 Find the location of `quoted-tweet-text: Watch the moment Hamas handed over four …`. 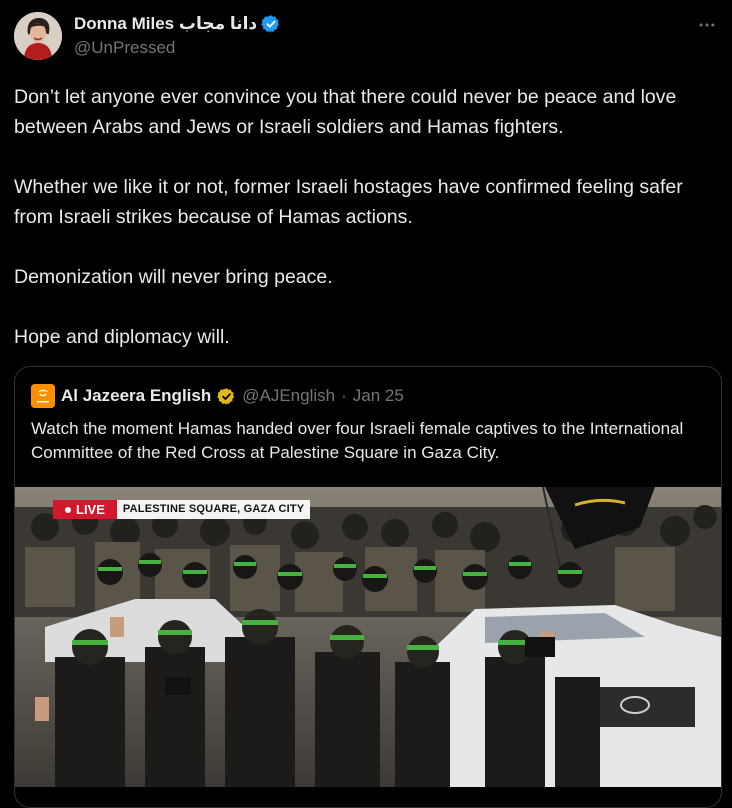

quoted-tweet-text: Watch the moment Hamas handed over four … is located at coordinates (357, 440).